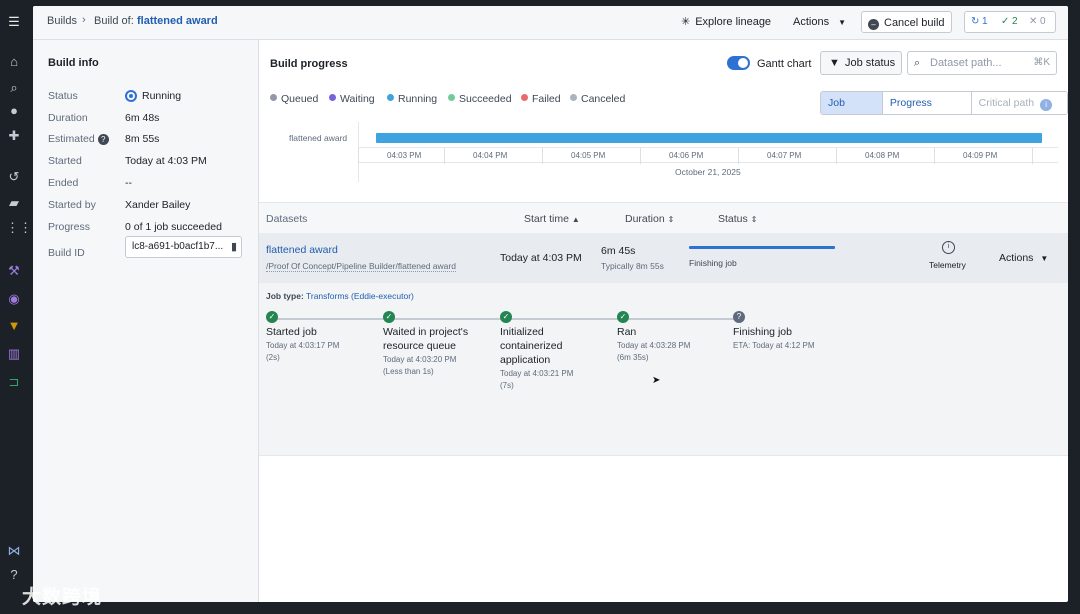 This screenshot has height=614, width=1080. Describe the element at coordinates (294, 99) in the screenshot. I see `legend-queued: Queued` at that location.